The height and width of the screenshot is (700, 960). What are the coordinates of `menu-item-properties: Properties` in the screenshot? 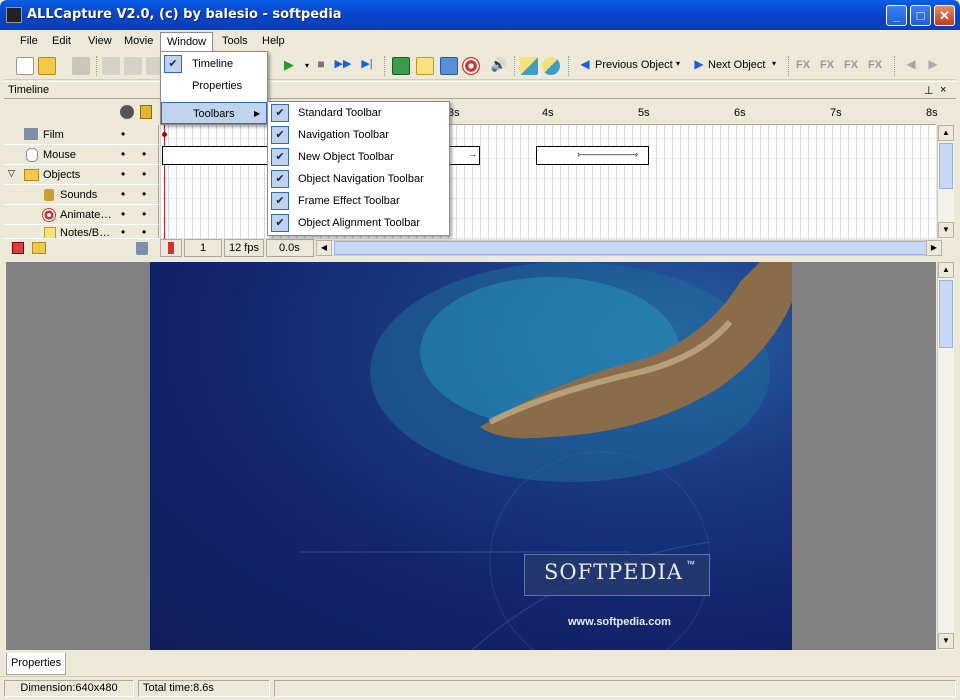 It's located at (214, 86).